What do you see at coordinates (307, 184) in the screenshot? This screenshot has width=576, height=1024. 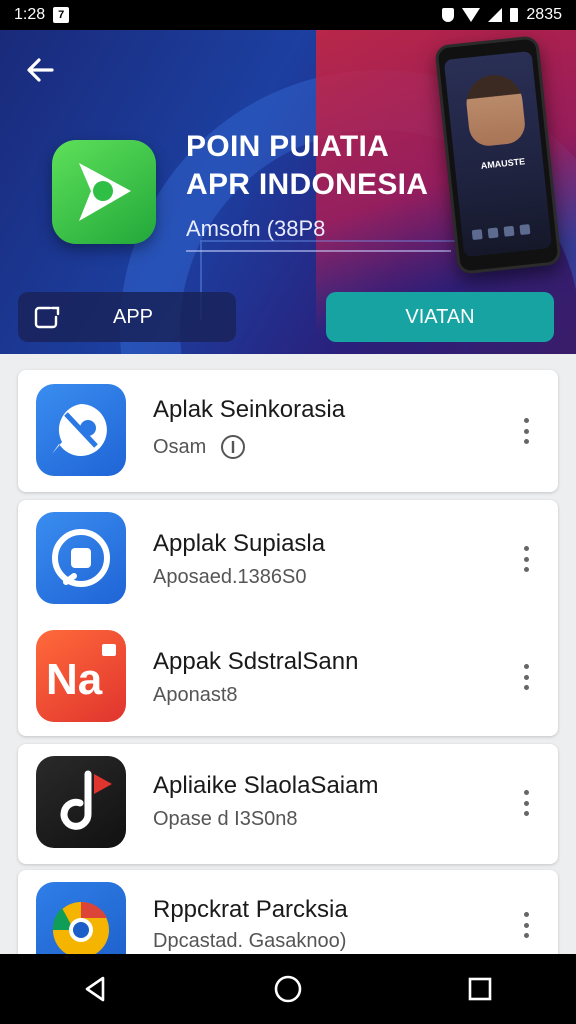 I see `hero-title-line-2: APR INDONESIA` at bounding box center [307, 184].